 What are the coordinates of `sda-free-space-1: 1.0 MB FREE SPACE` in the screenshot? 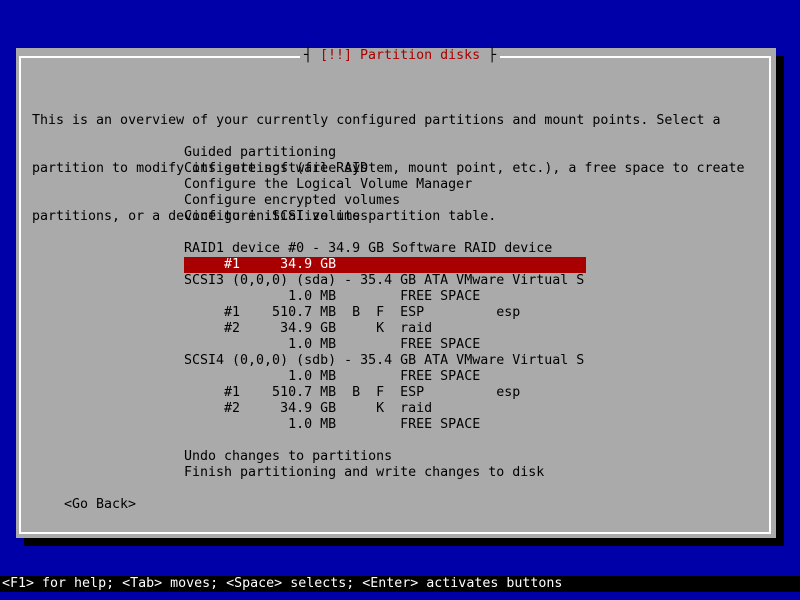 It's located at (385, 297).